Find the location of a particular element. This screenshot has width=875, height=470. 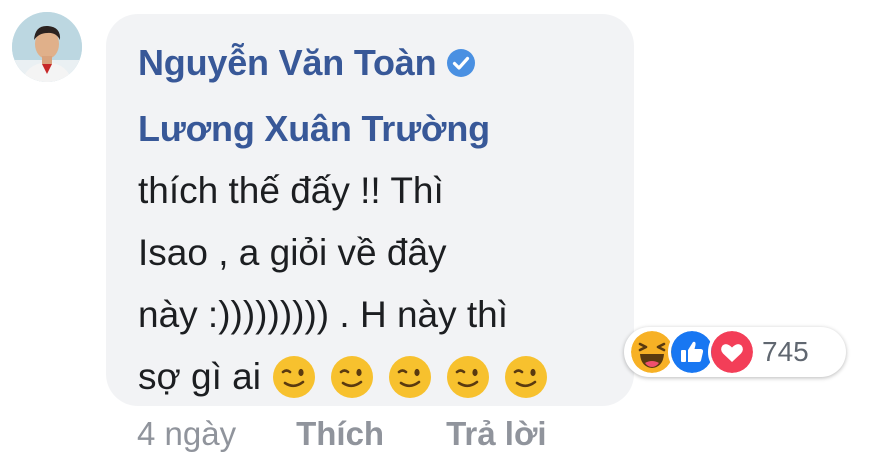

comment-actions: 4 ngày Thích Trả lời is located at coordinates (342, 434).